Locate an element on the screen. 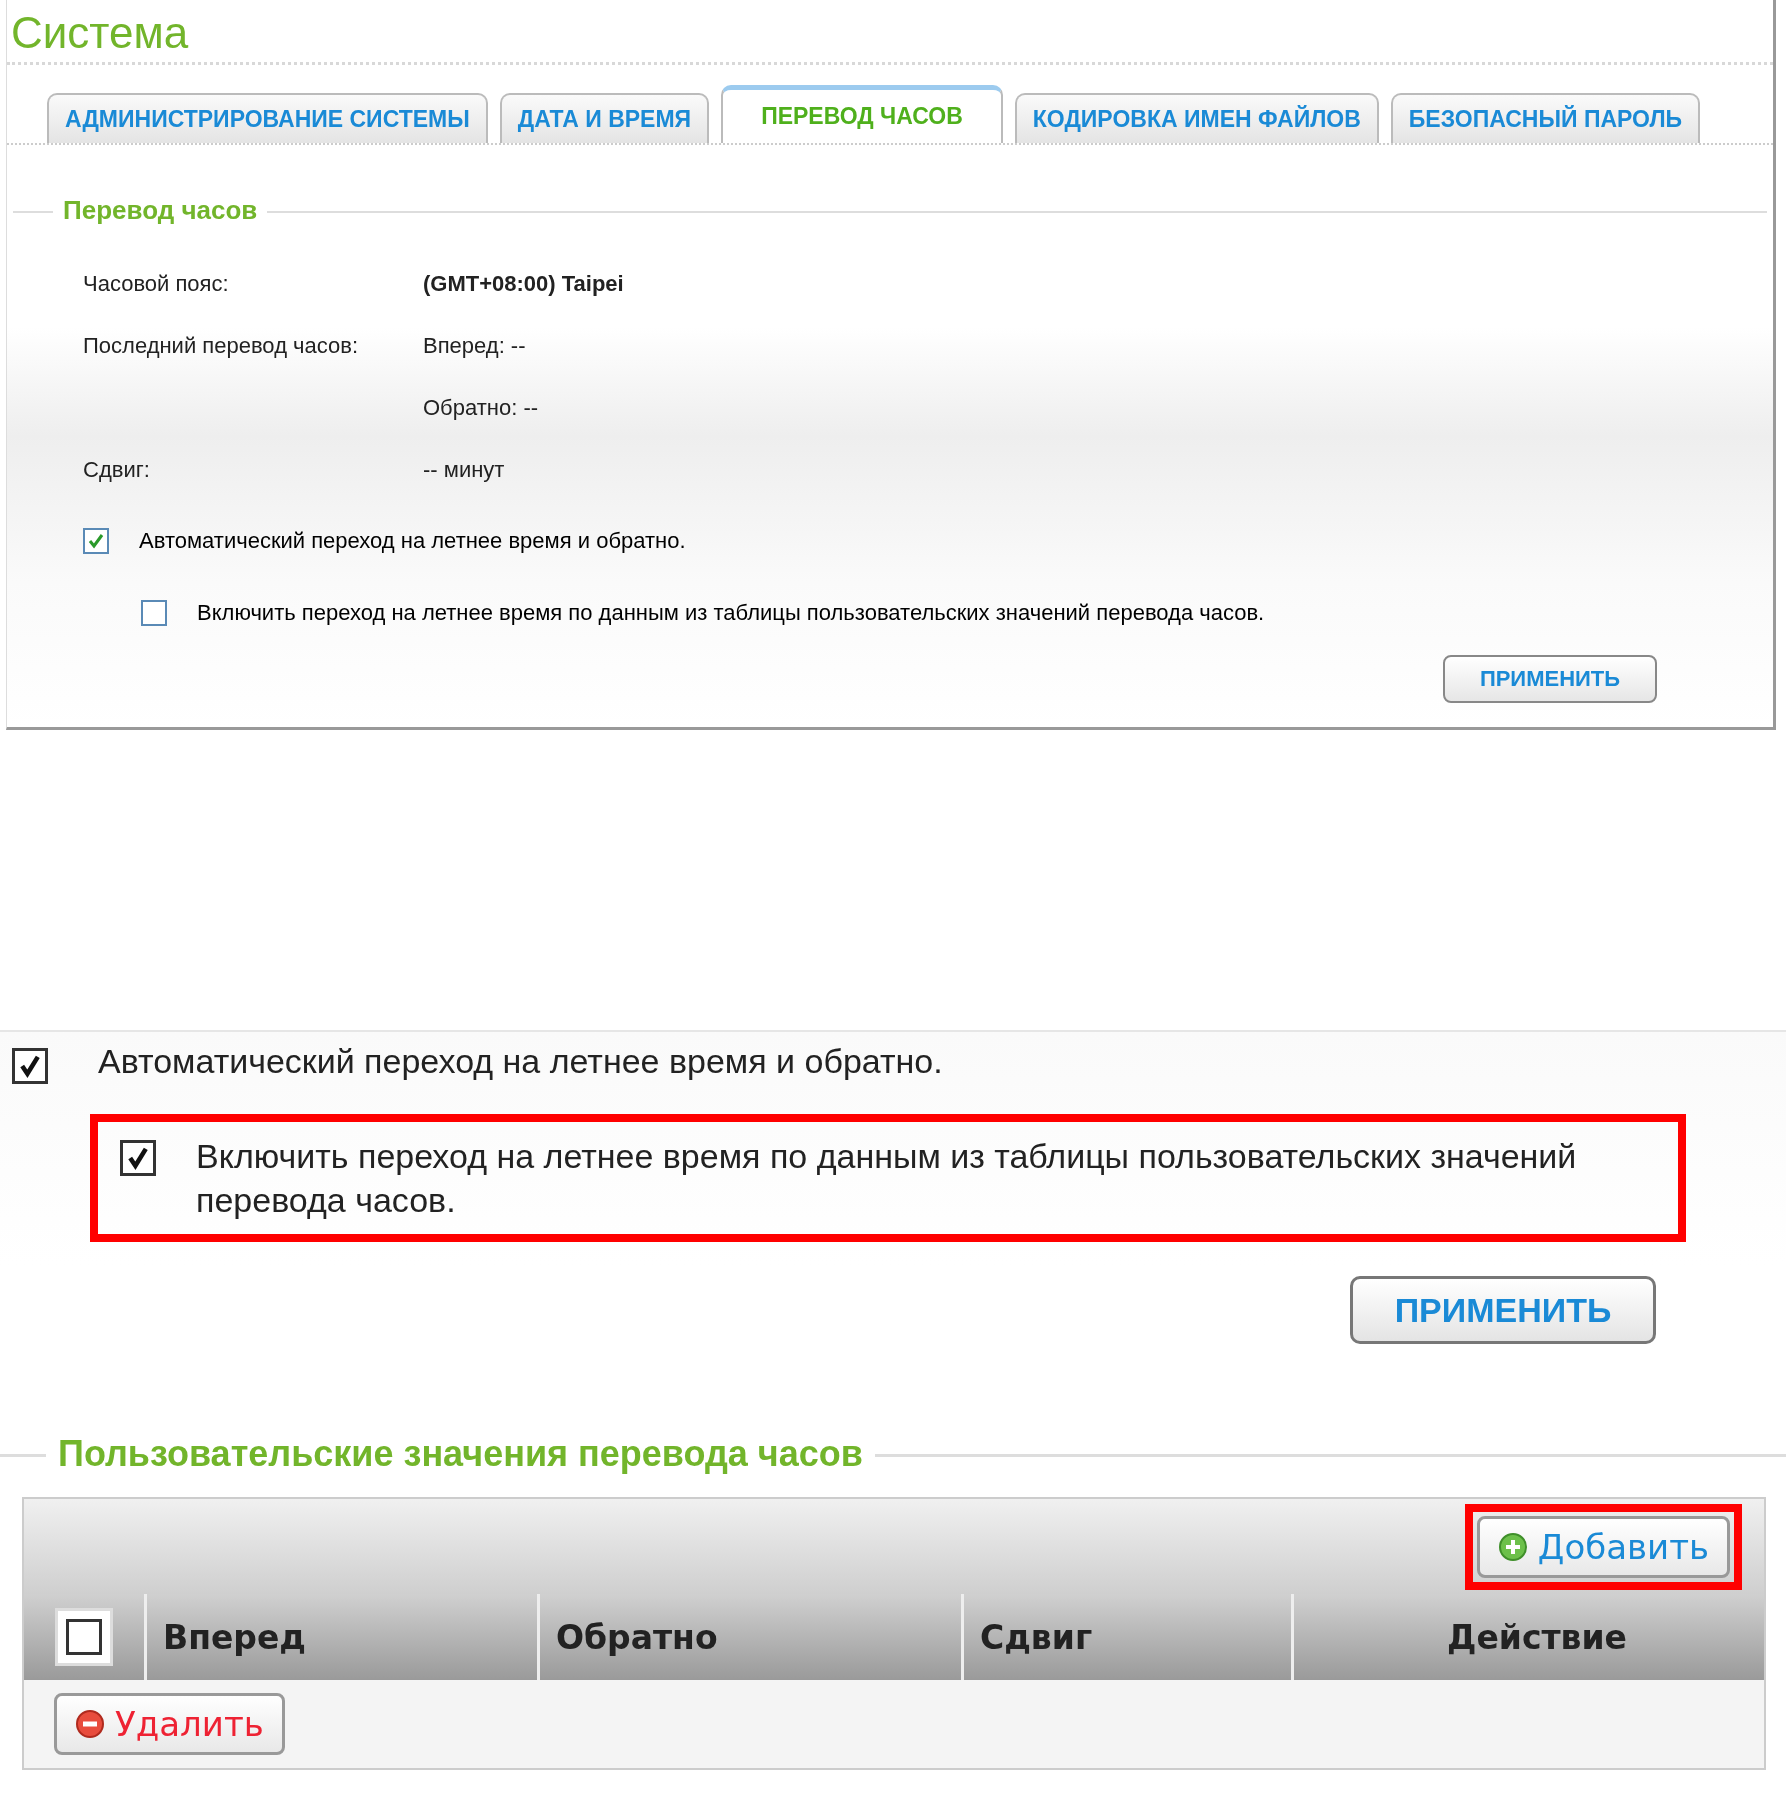 This screenshot has width=1786, height=1804. checkmark-icon is located at coordinates (96, 541).